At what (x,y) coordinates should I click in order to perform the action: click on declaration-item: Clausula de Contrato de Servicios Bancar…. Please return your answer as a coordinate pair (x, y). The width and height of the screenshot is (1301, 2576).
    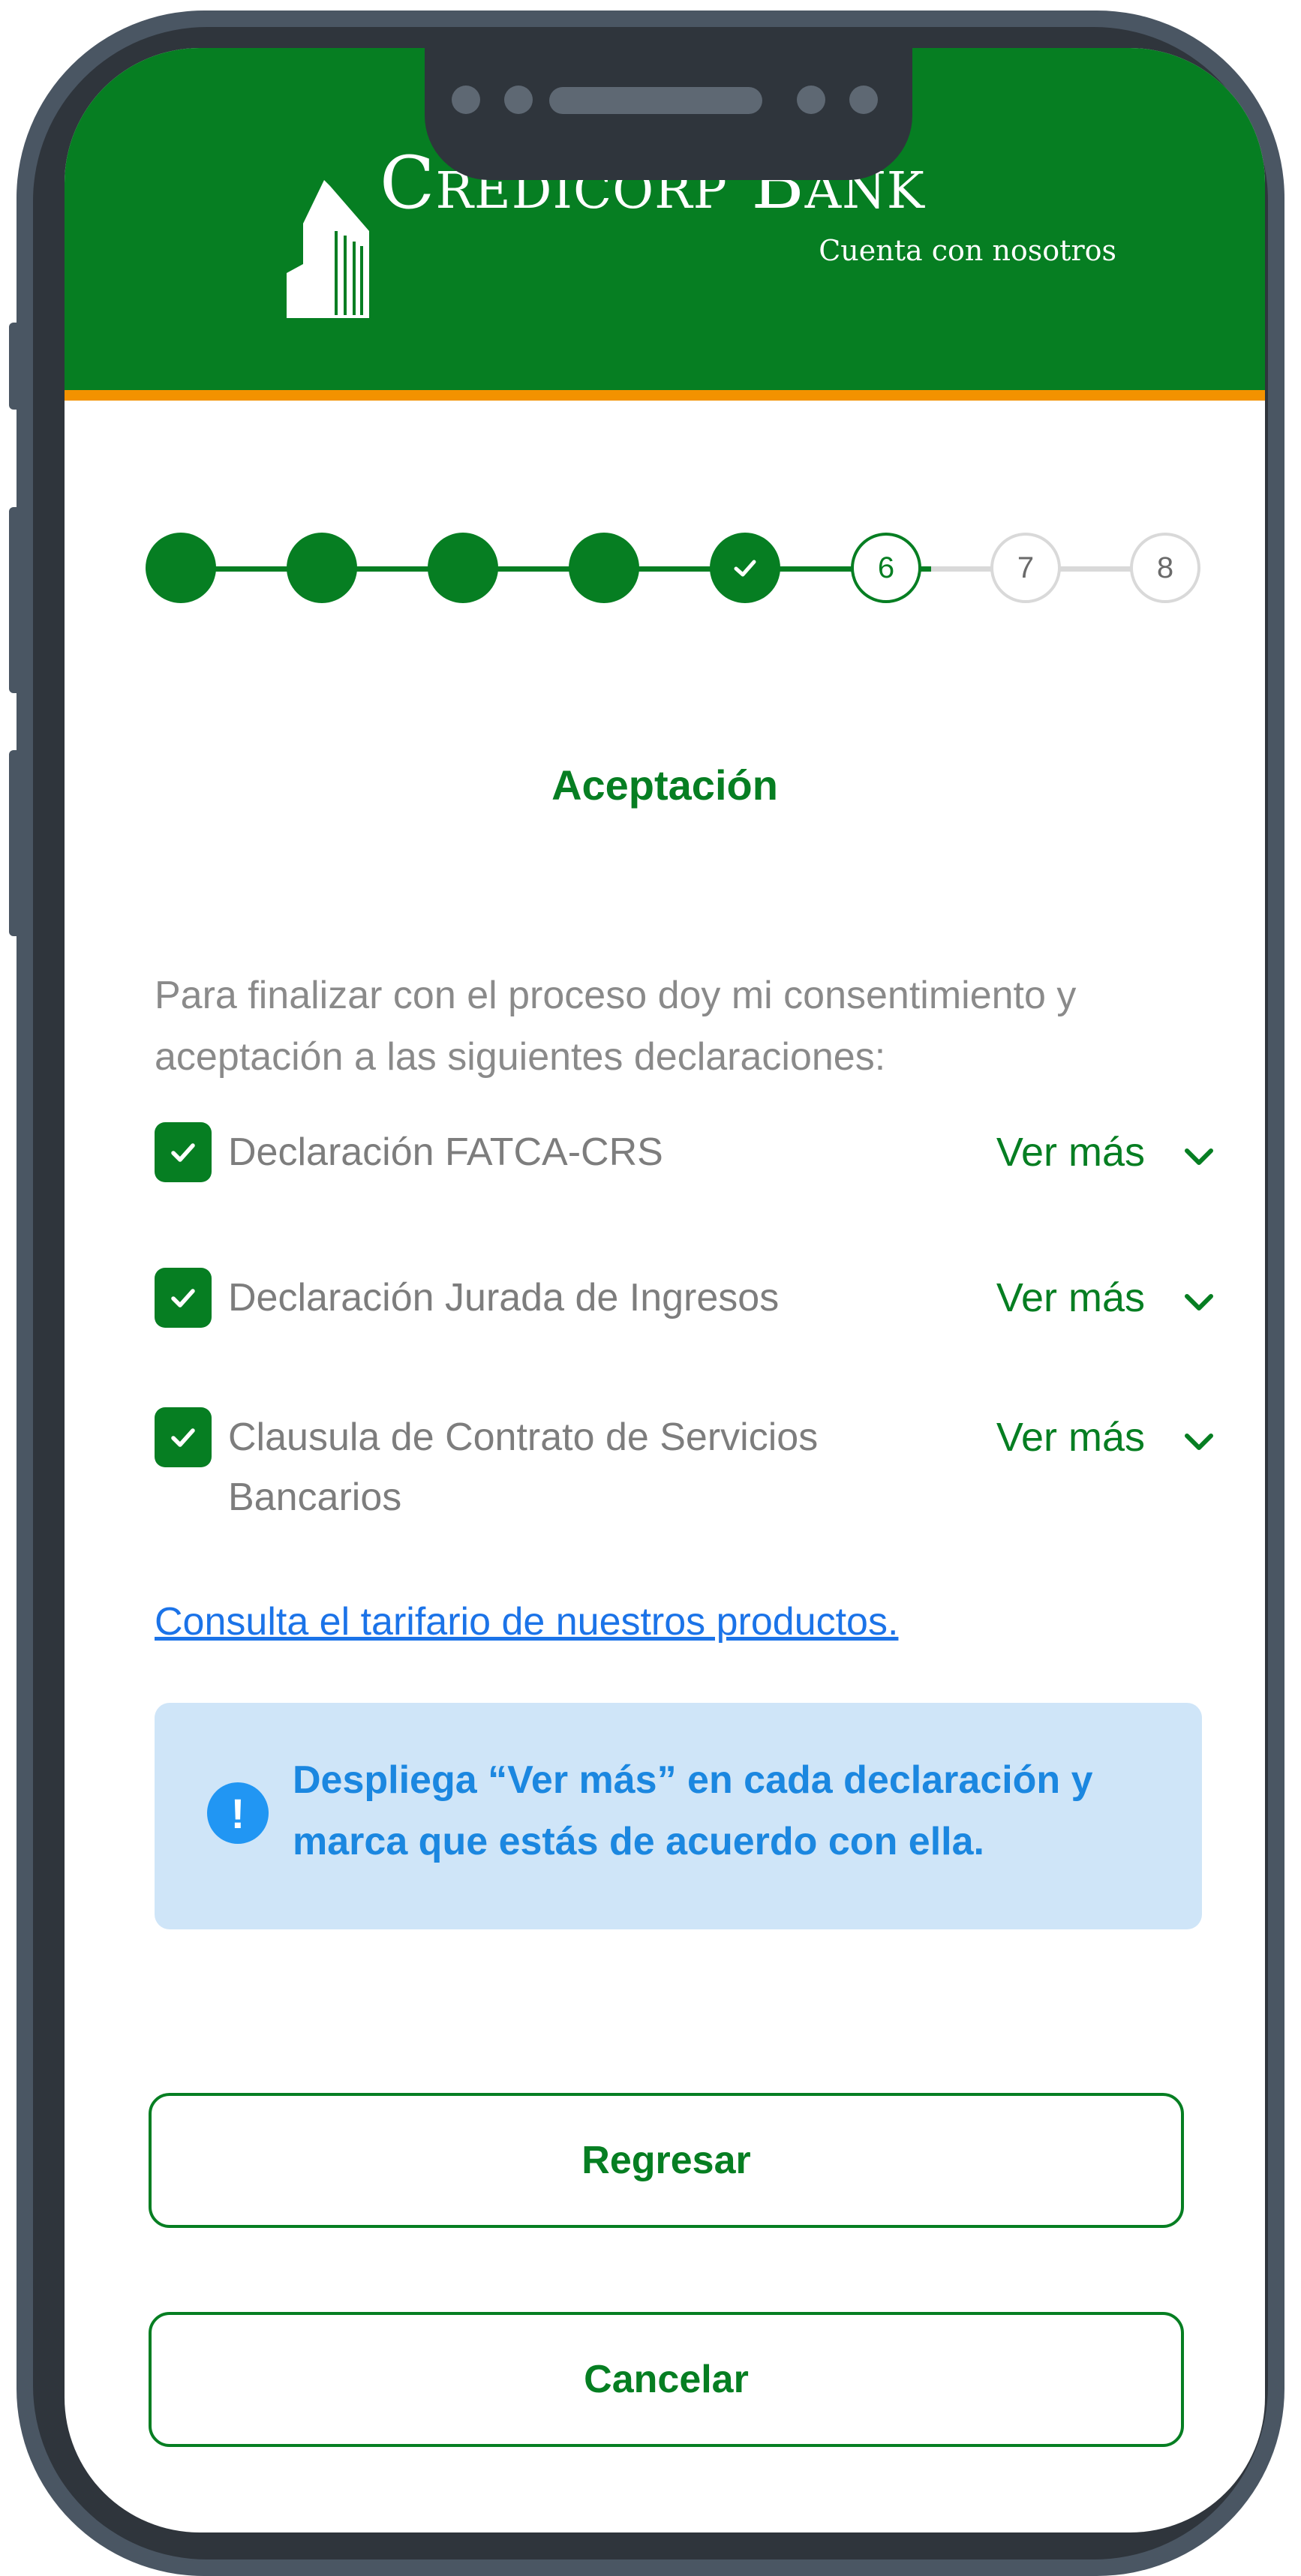
    Looking at the image, I should click on (687, 1474).